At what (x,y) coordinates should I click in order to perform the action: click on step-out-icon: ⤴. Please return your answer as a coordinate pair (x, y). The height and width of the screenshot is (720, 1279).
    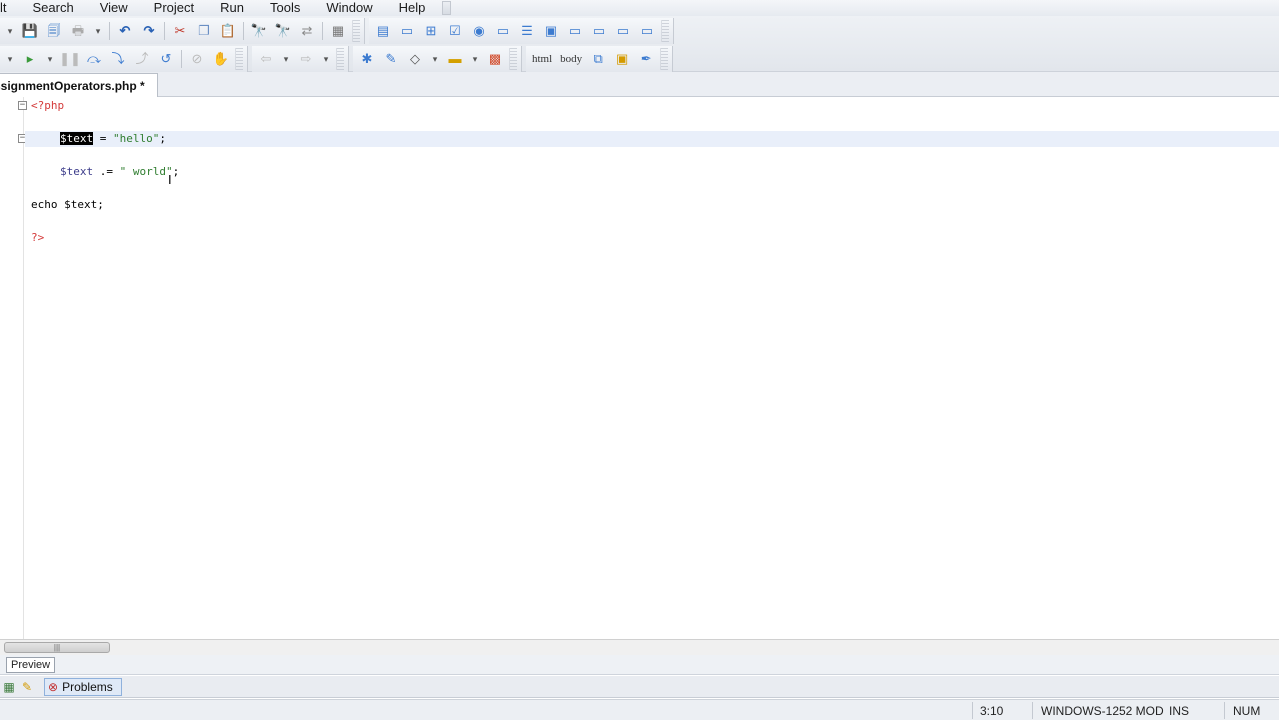
    Looking at the image, I should click on (142, 59).